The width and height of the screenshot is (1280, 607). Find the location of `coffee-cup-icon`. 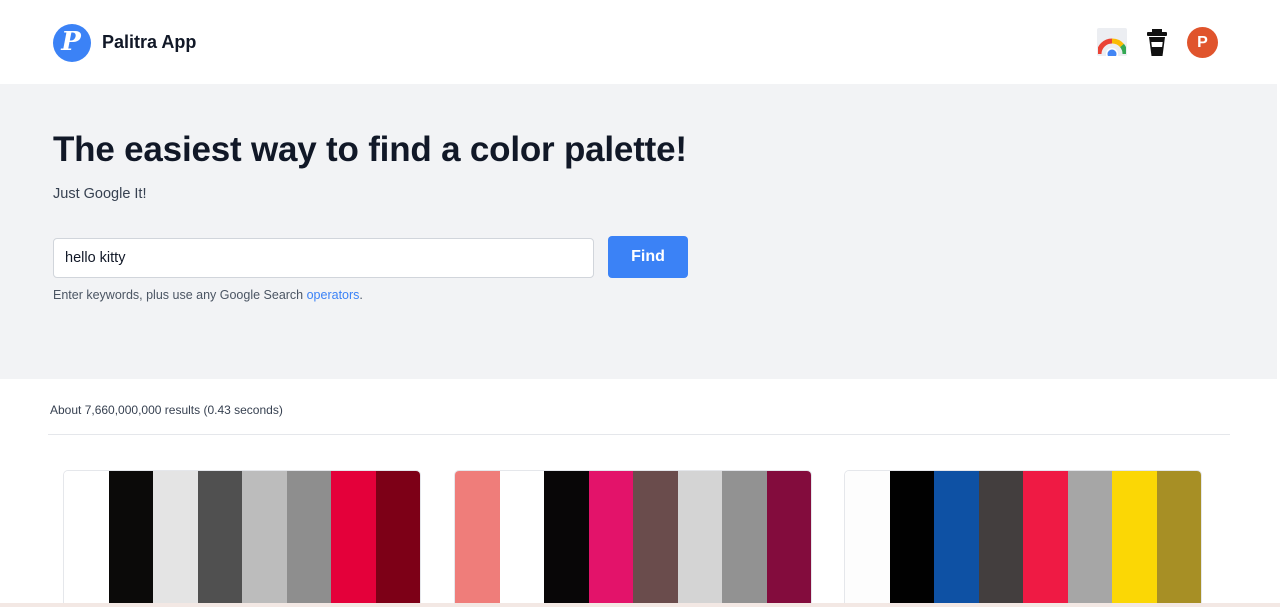

coffee-cup-icon is located at coordinates (1157, 43).